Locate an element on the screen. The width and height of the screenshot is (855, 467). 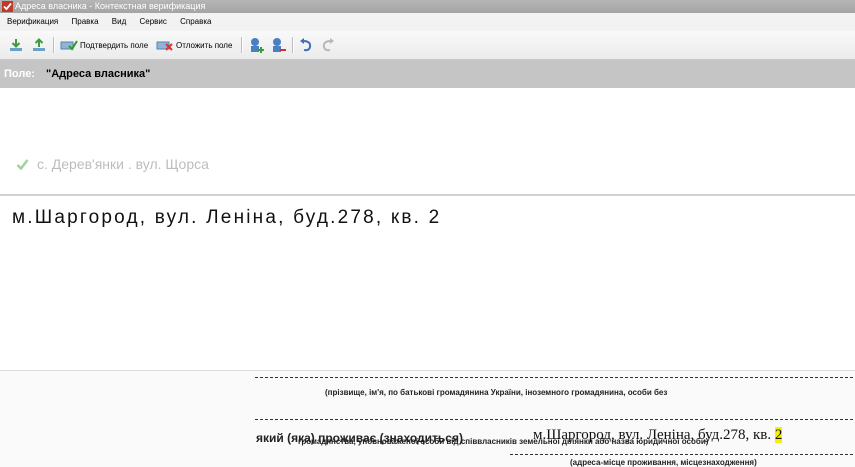
field-header: Поле: "Адреса власника" is located at coordinates (427, 74).